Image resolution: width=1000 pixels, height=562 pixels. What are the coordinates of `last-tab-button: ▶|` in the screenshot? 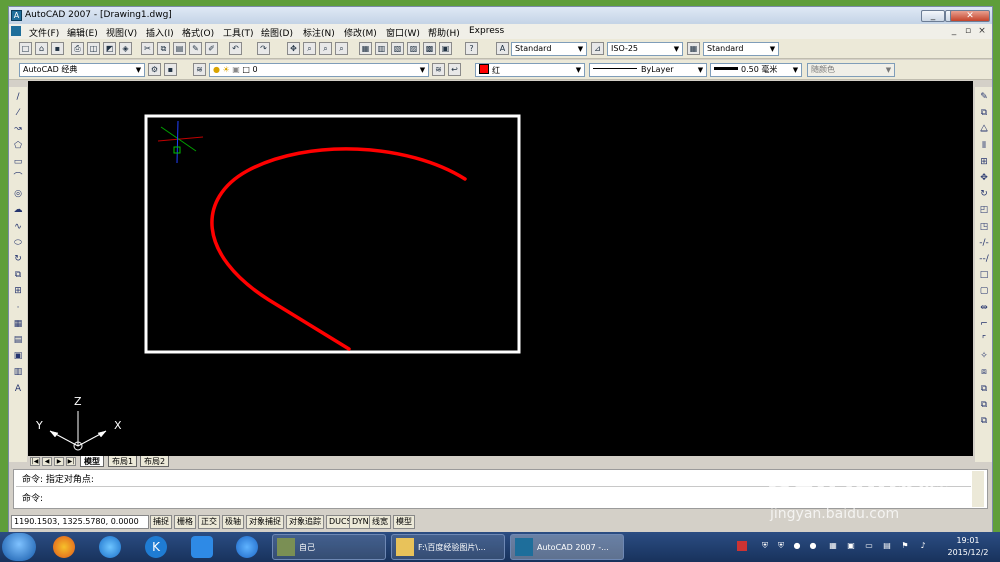 It's located at (71, 461).